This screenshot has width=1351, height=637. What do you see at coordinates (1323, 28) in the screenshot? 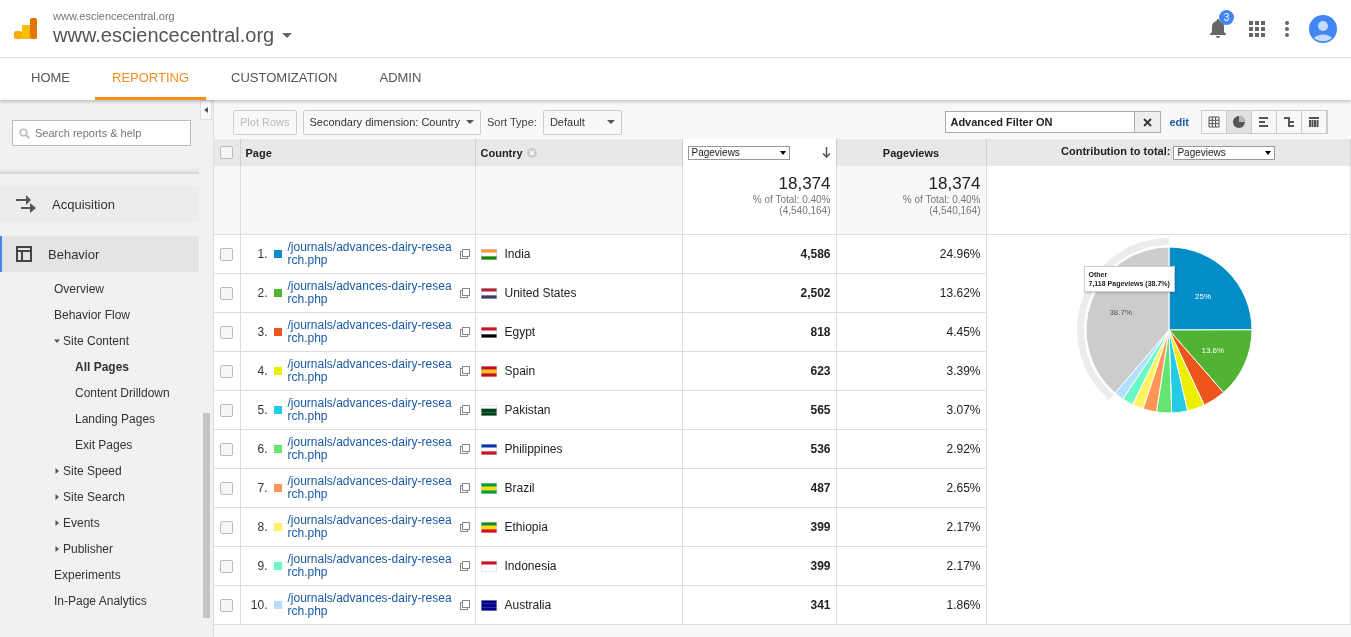
I see `avatar` at bounding box center [1323, 28].